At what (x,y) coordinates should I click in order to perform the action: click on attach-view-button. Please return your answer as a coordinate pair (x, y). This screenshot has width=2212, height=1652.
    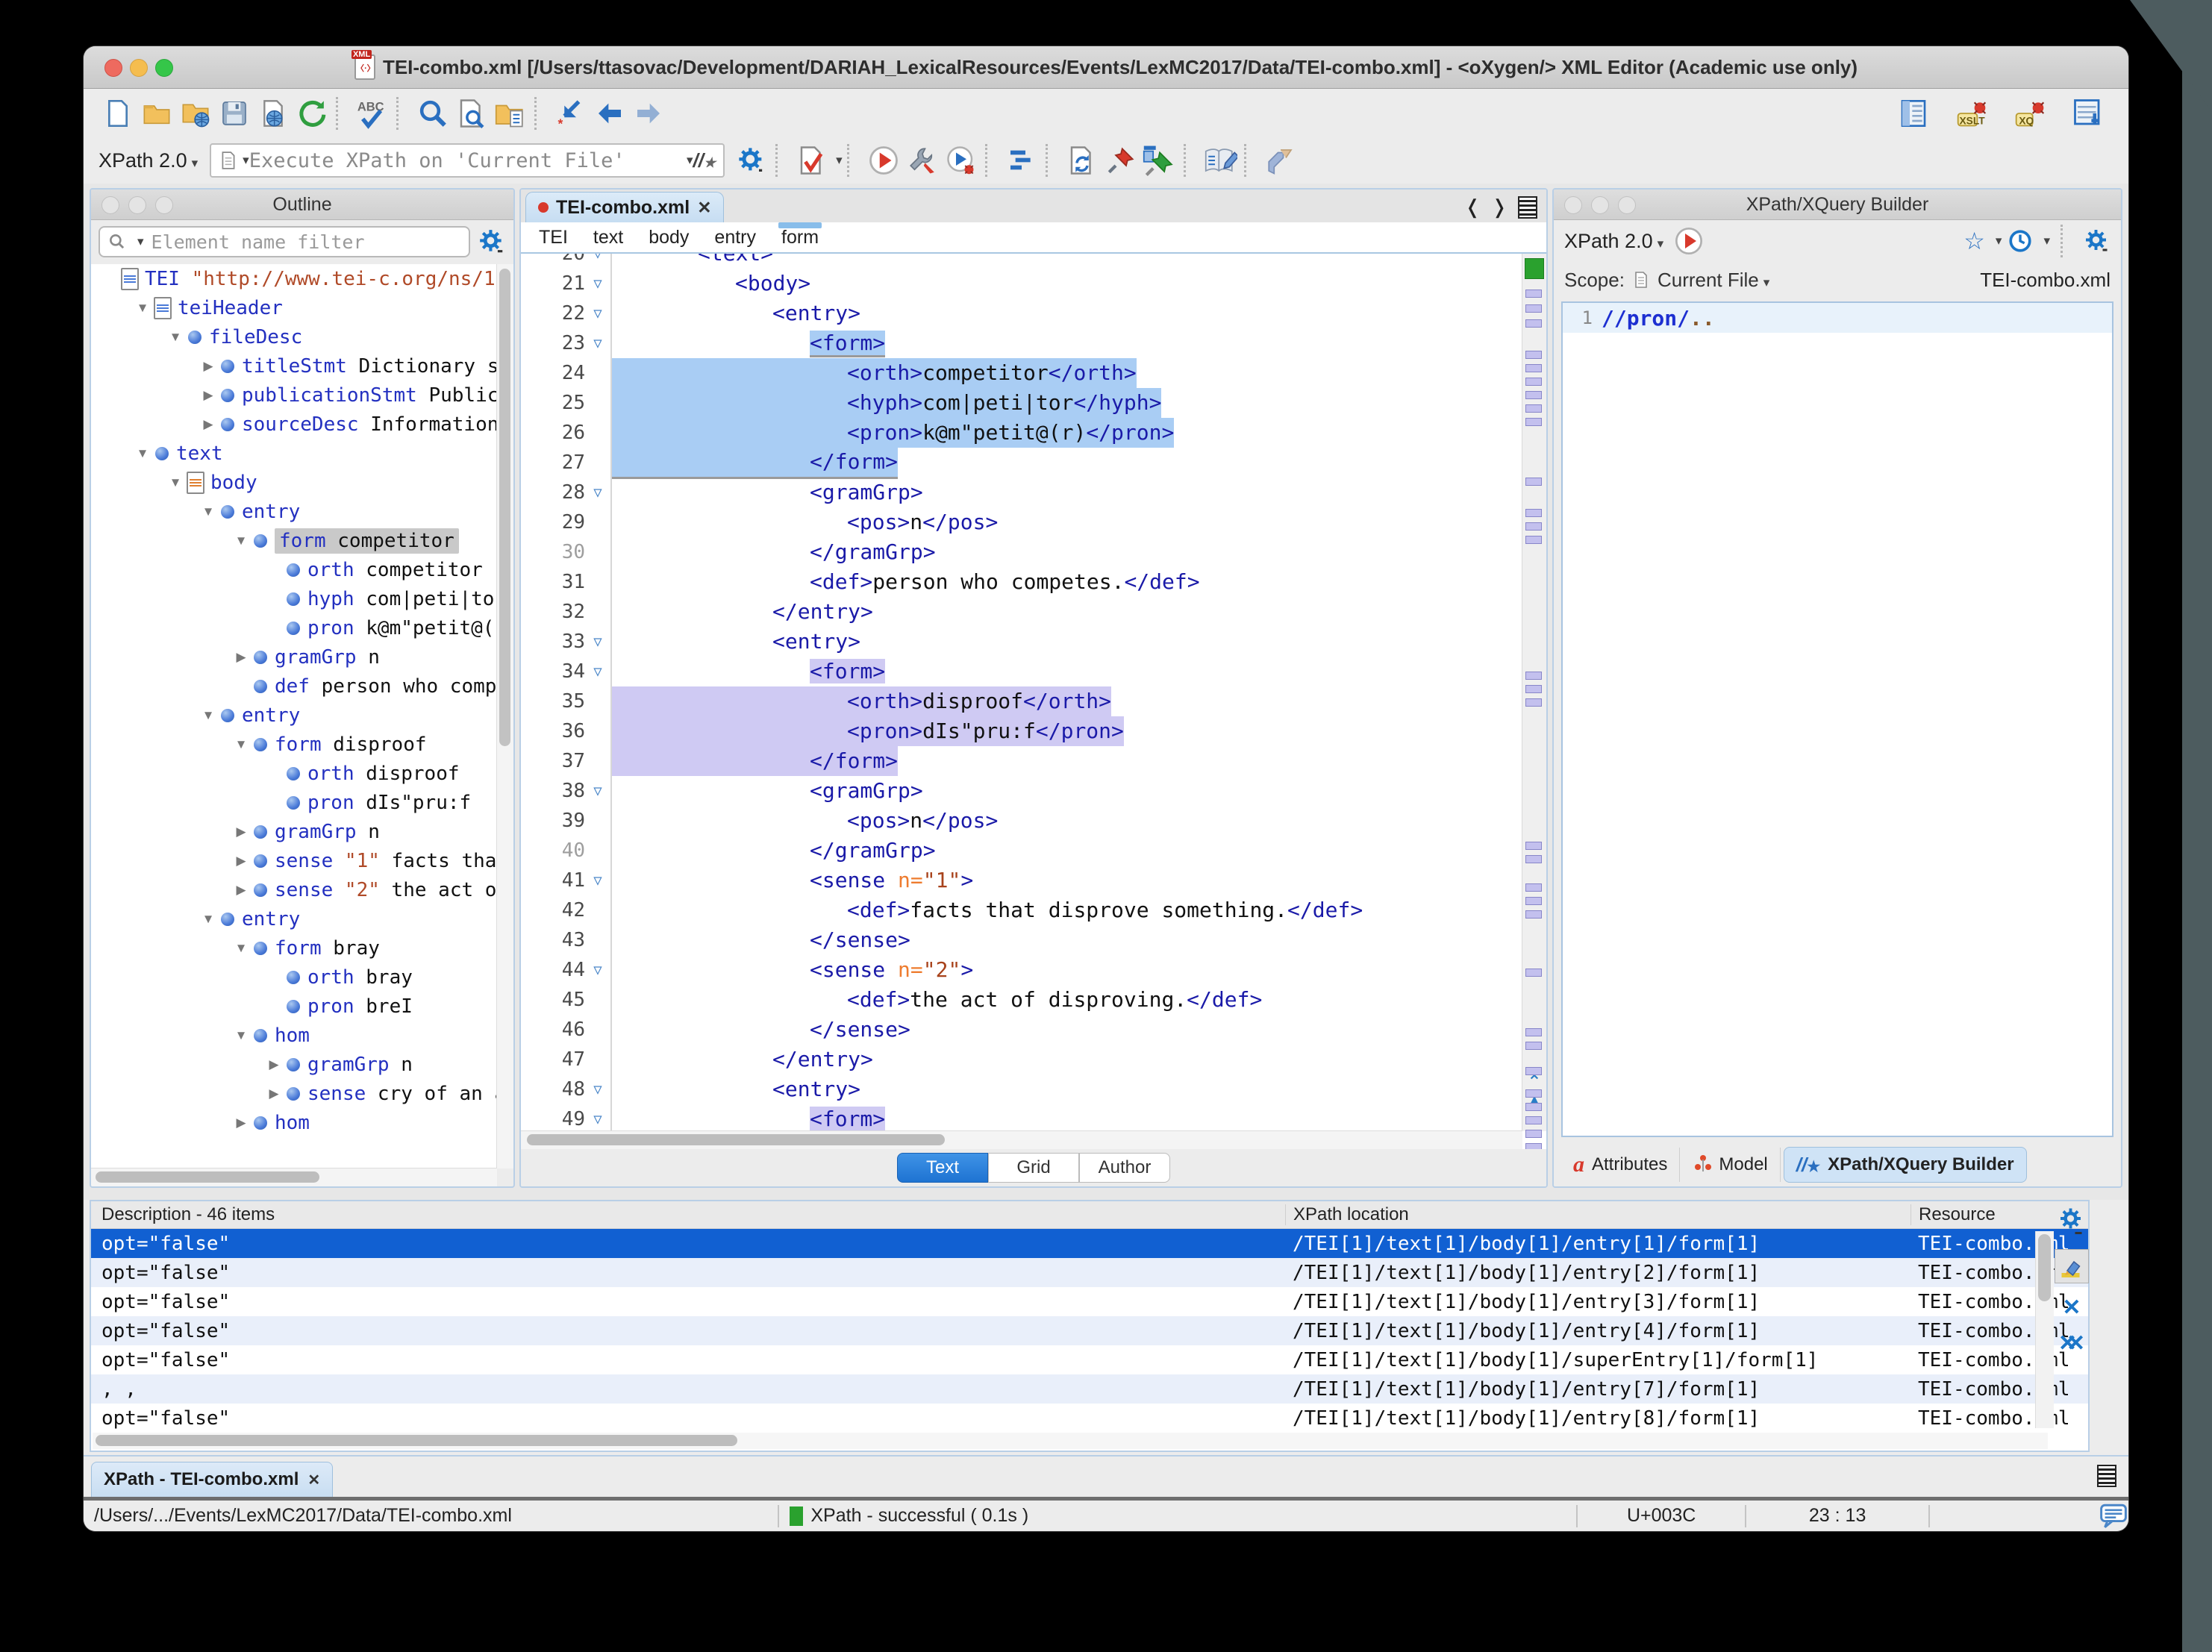
    Looking at the image, I should click on (2088, 113).